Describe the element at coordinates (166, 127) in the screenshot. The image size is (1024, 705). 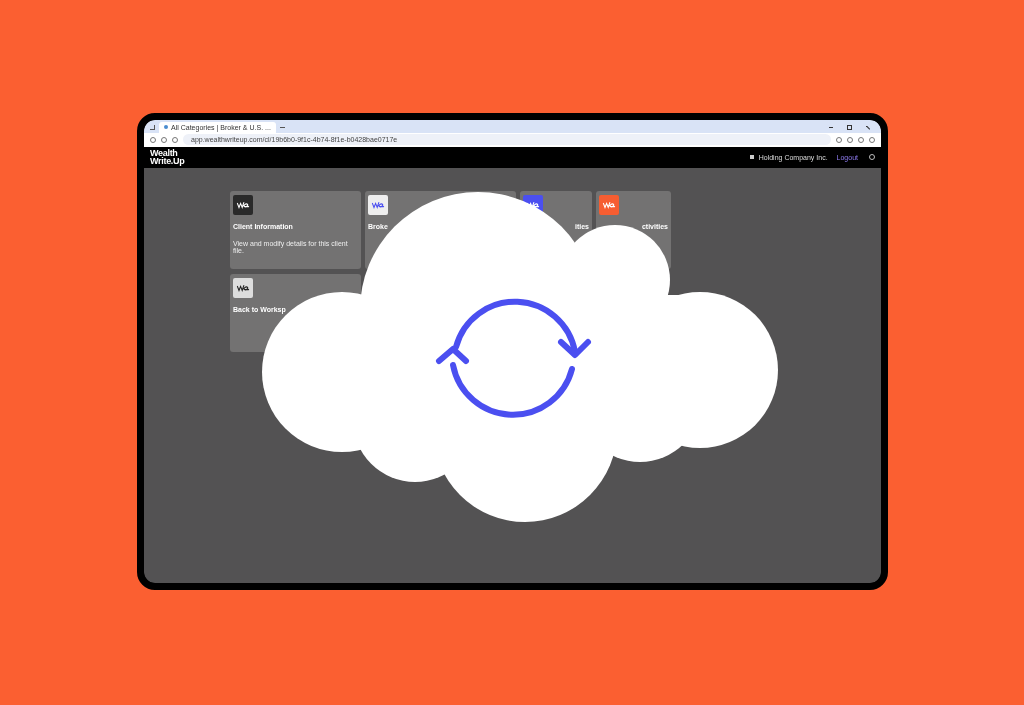
I see `globe-icon` at that location.